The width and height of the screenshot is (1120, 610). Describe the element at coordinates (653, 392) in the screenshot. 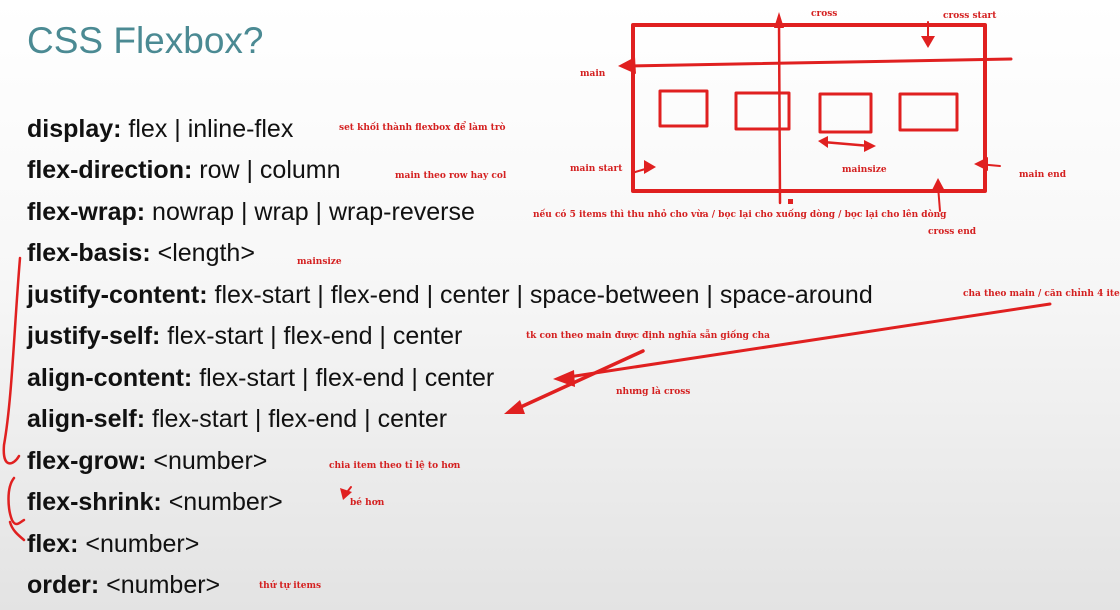

I see `note-cross: nhưng là cross` at that location.